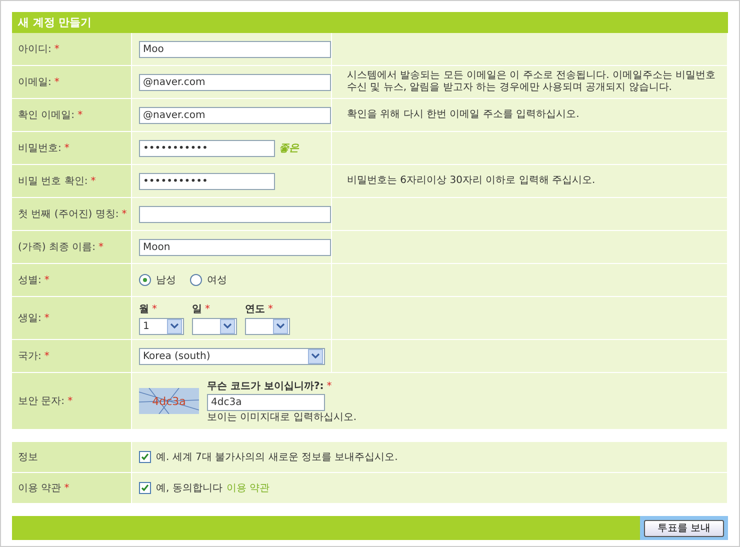 This screenshot has height=547, width=740. I want to click on field-label: 이메일:, so click(35, 82).